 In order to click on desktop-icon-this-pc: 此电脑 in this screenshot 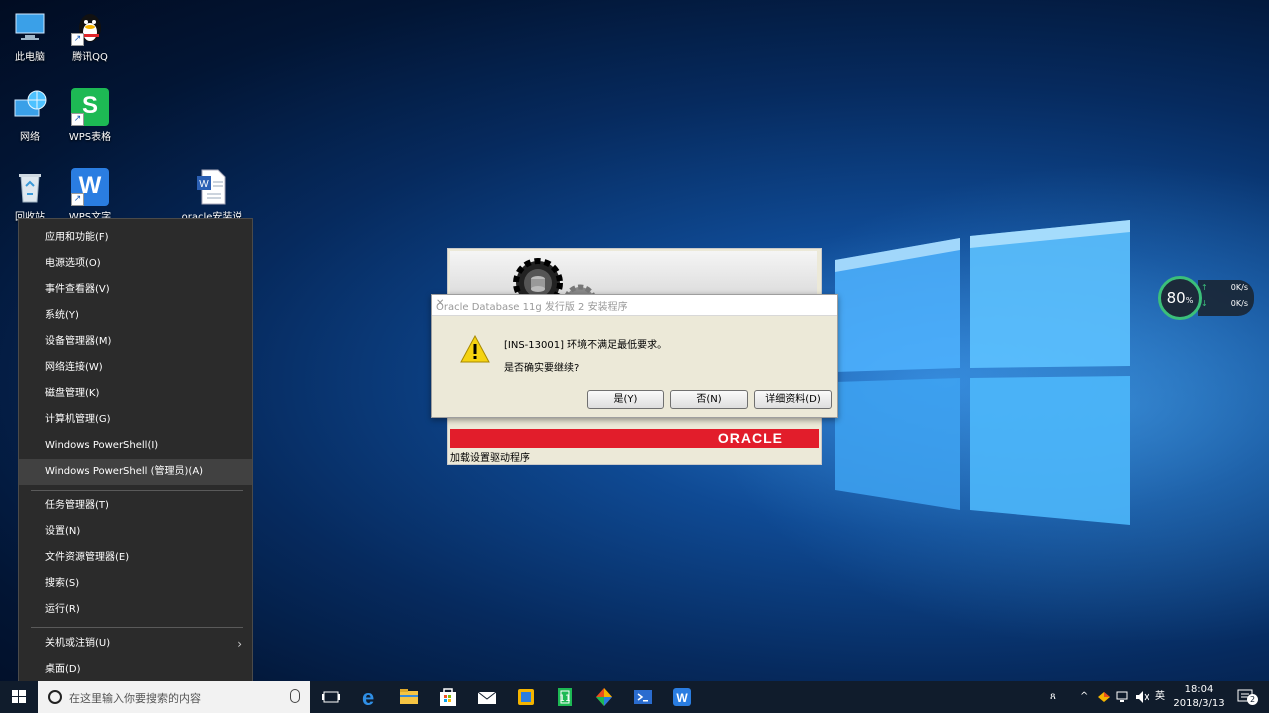, I will do `click(30, 35)`.